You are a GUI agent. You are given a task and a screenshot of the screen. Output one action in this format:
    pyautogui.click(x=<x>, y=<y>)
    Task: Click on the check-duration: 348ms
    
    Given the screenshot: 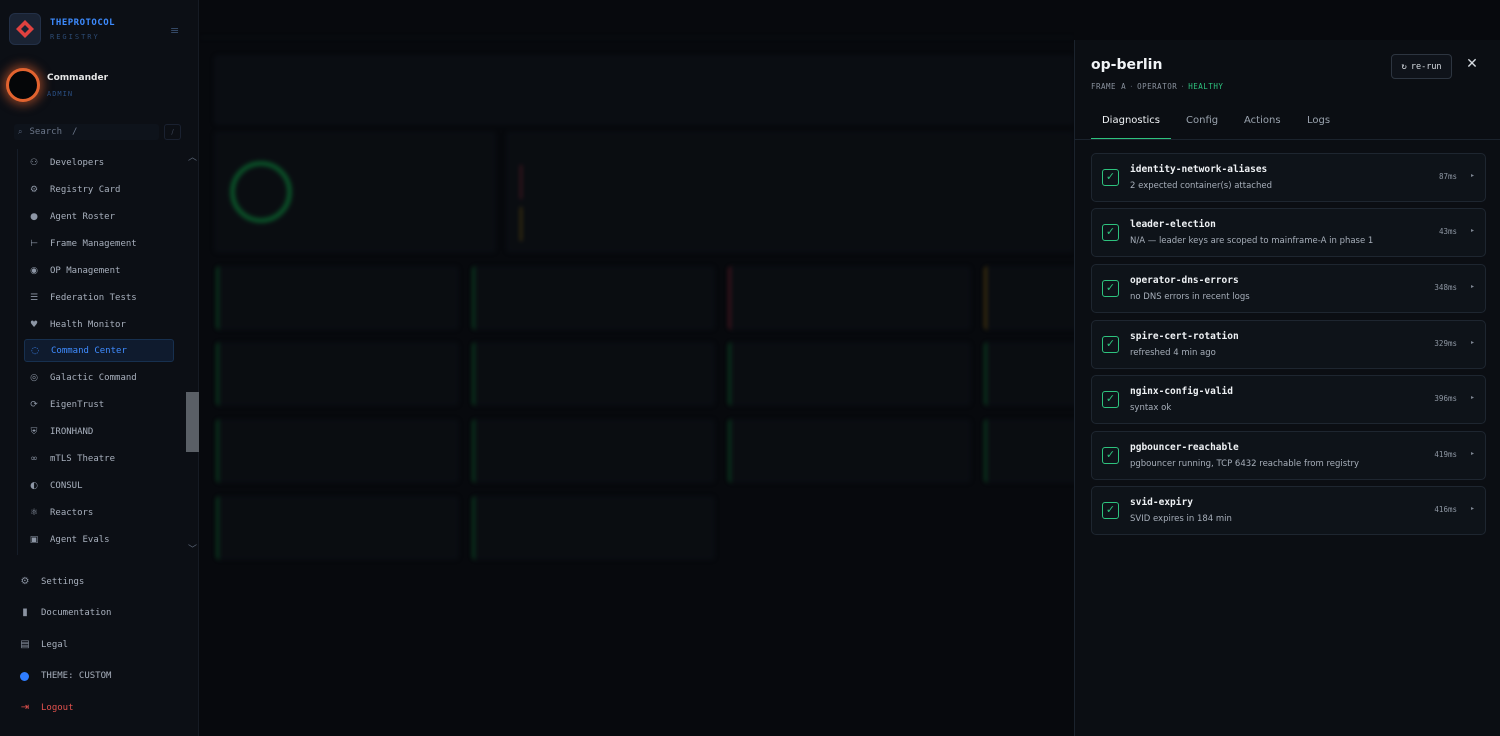 What is the action you would take?
    pyautogui.click(x=1445, y=287)
    